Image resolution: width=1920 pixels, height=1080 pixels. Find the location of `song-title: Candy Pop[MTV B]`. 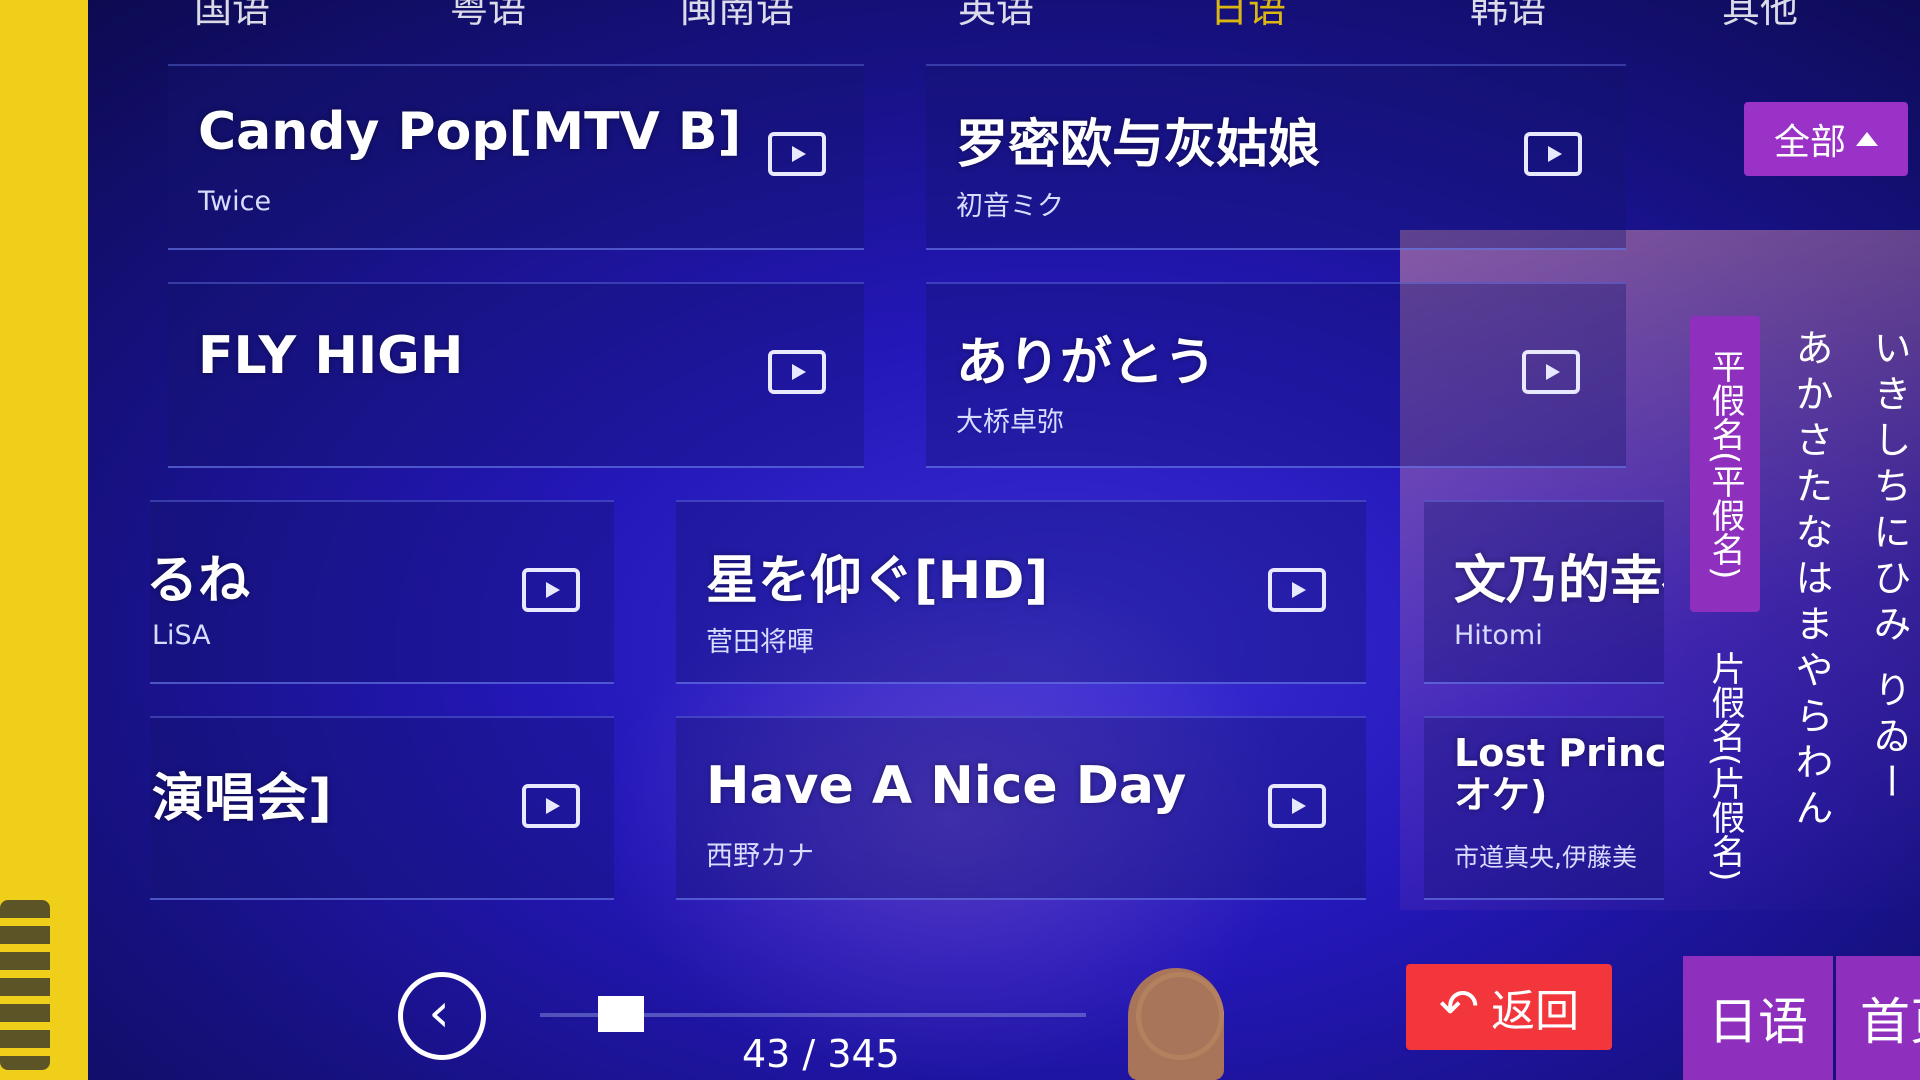

song-title: Candy Pop[MTV B] is located at coordinates (470, 132).